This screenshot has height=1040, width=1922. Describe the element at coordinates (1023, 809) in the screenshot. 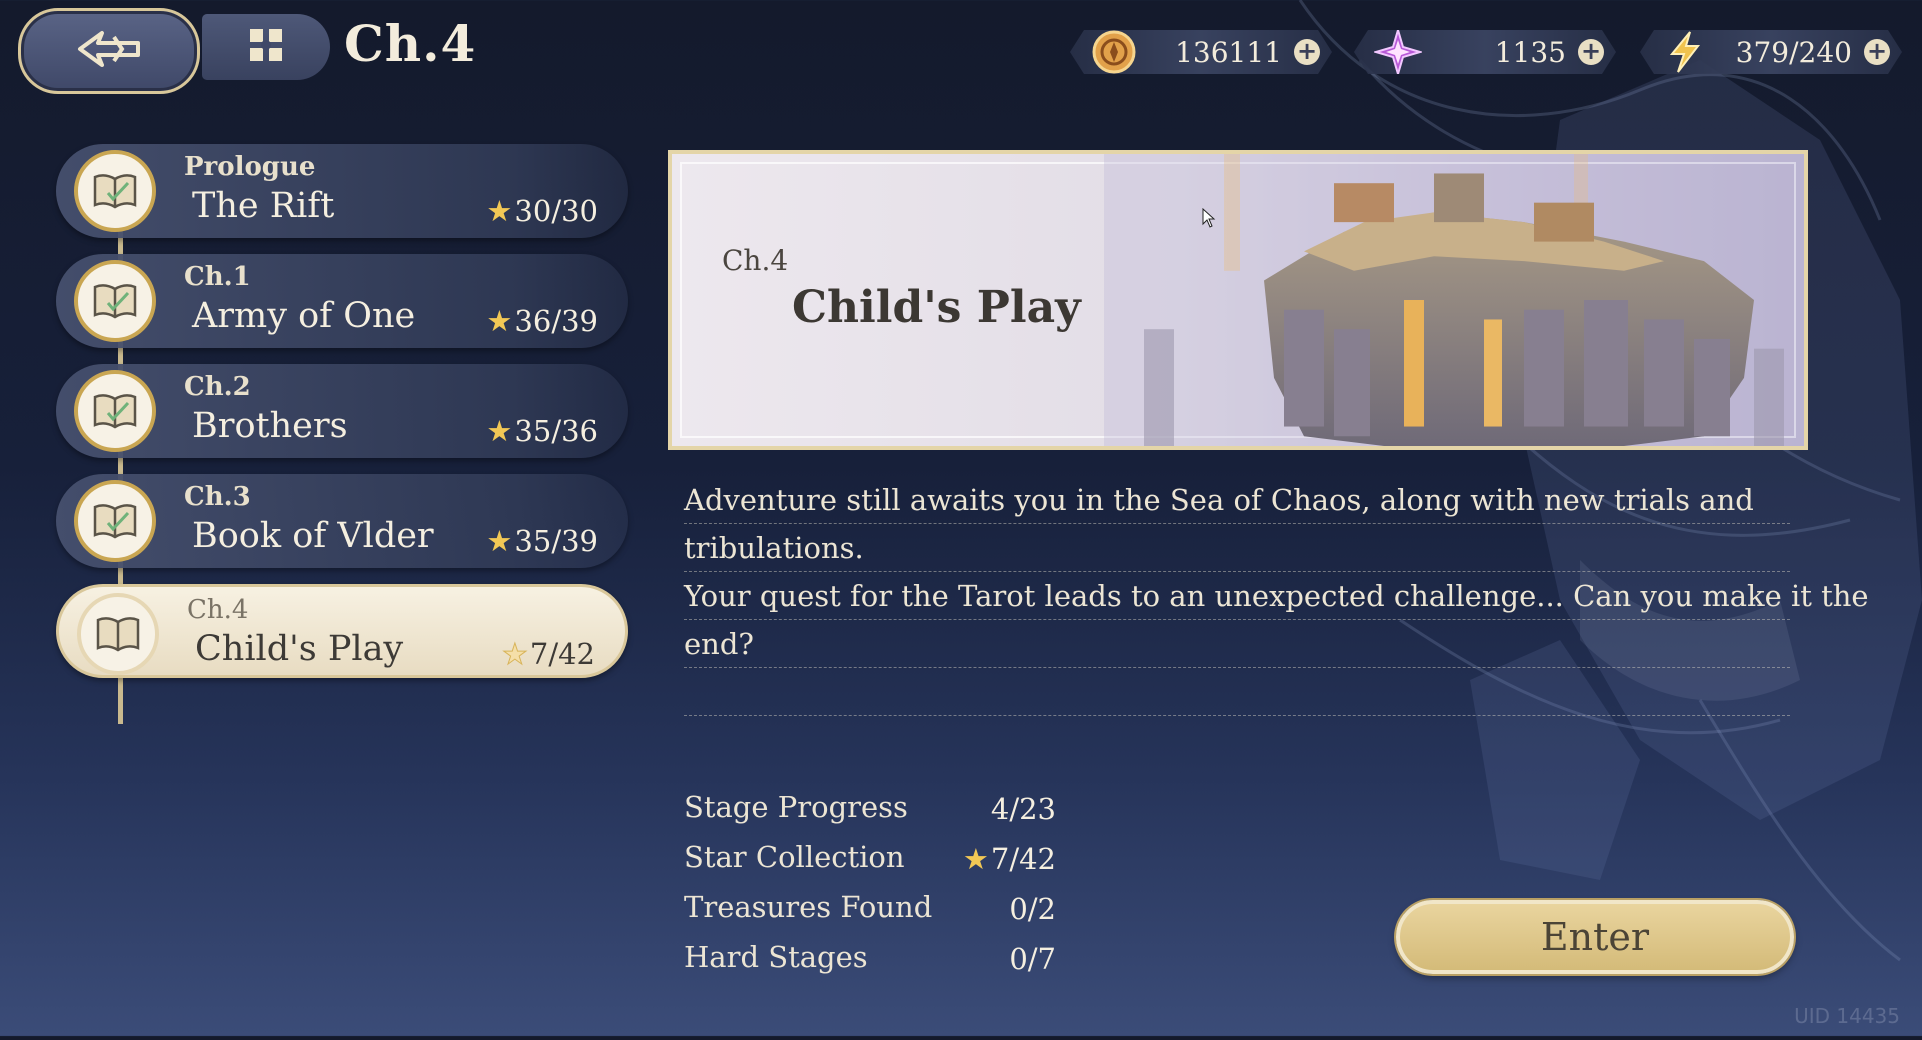

I see `stat-value: 4/23` at that location.